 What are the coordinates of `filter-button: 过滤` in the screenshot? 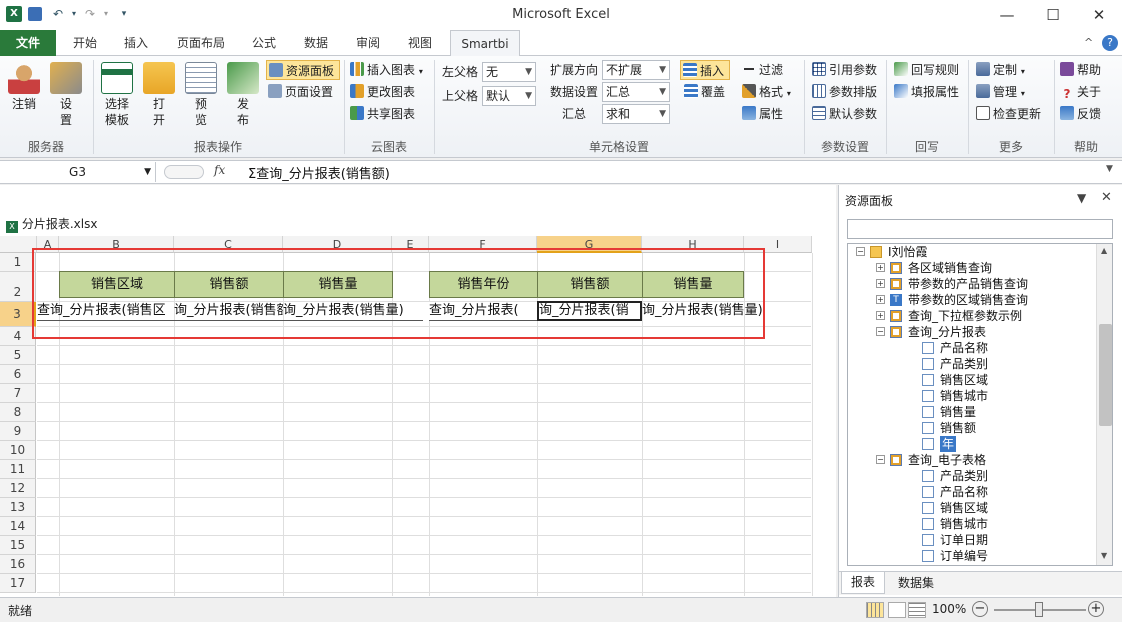 It's located at (762, 70).